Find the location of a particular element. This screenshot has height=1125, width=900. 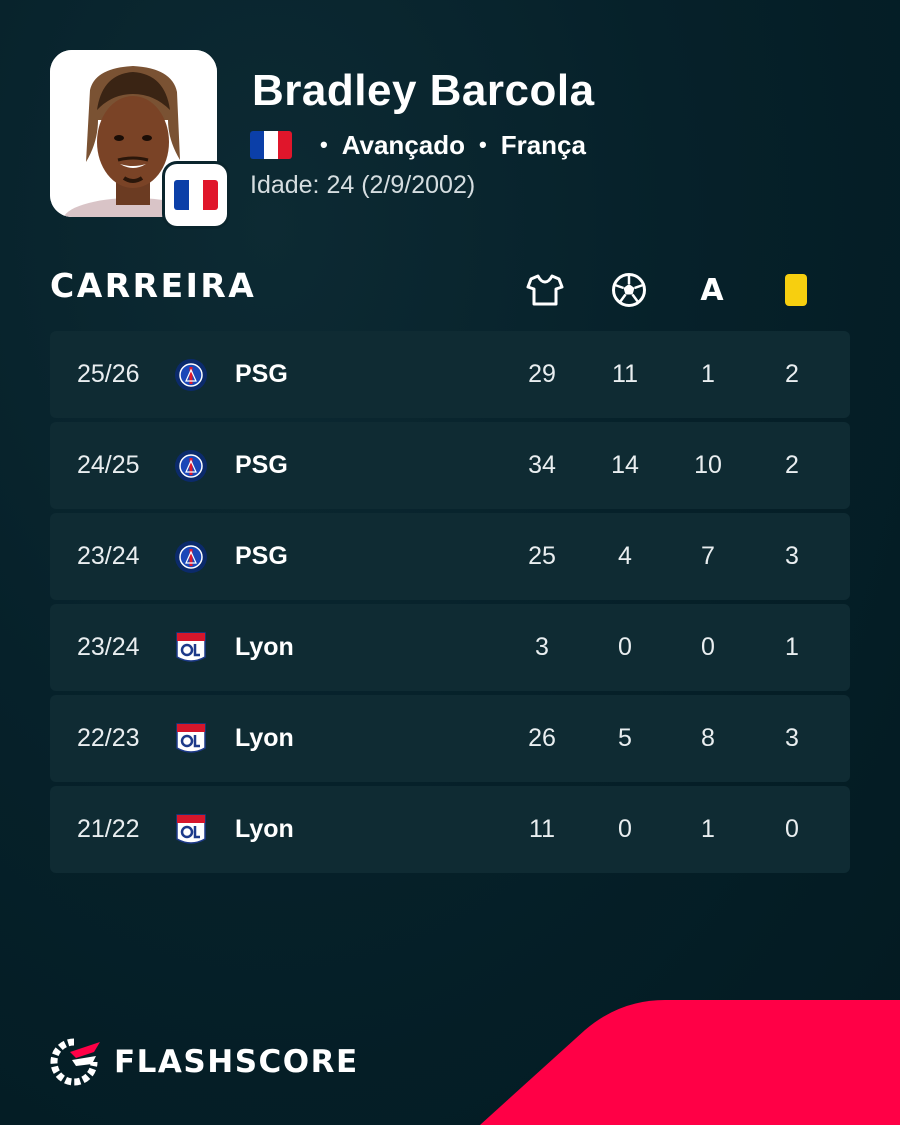

appearances: 3 is located at coordinates (542, 647).